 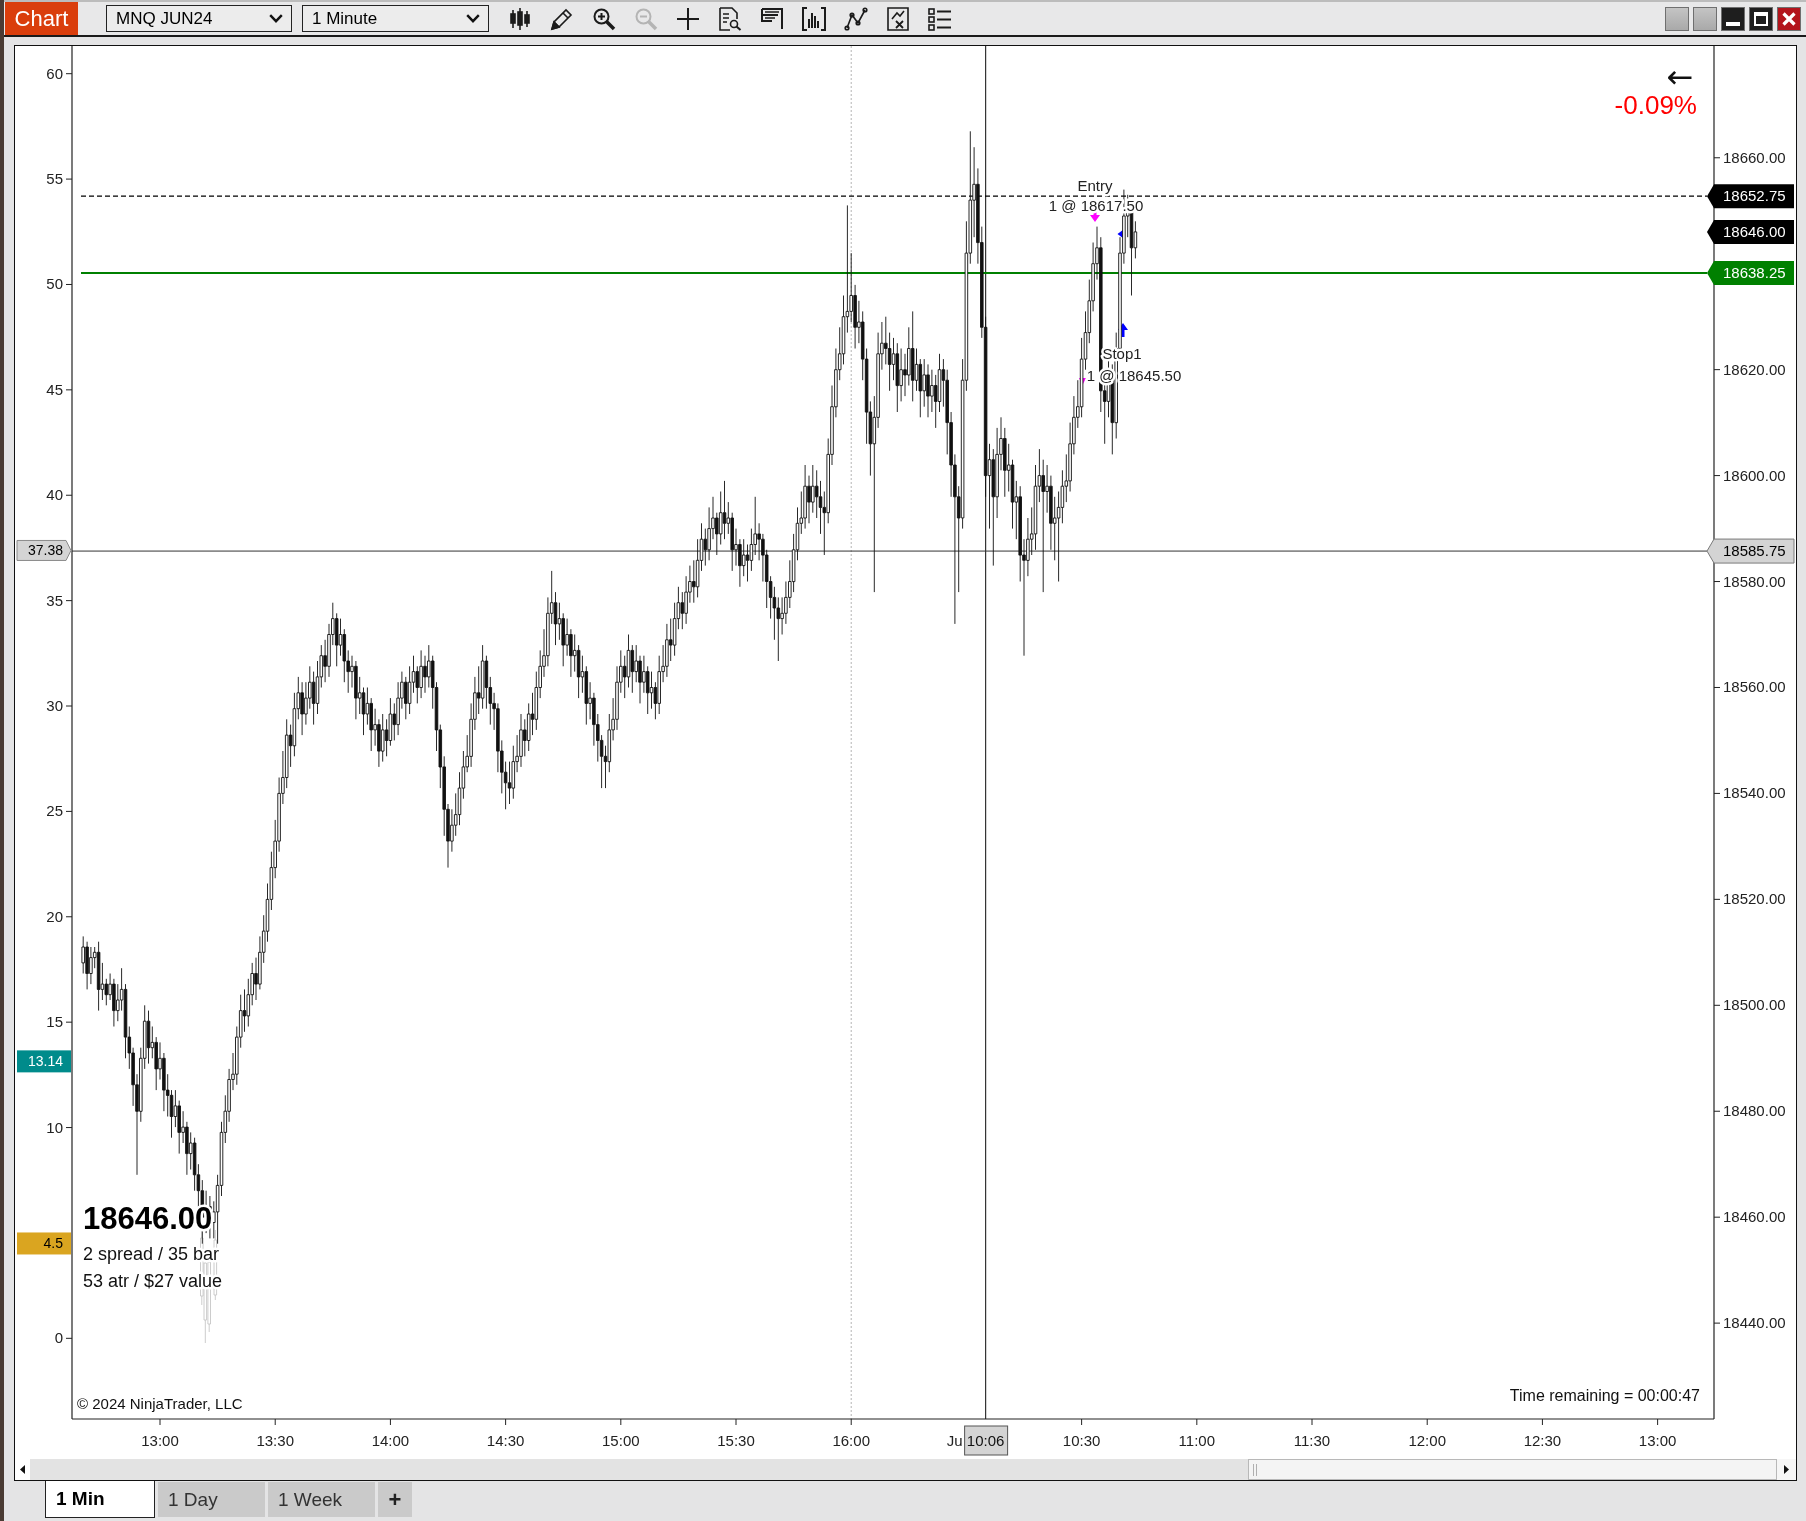 What do you see at coordinates (1427, 1440) in the screenshot?
I see `time-axis-label: 12:00` at bounding box center [1427, 1440].